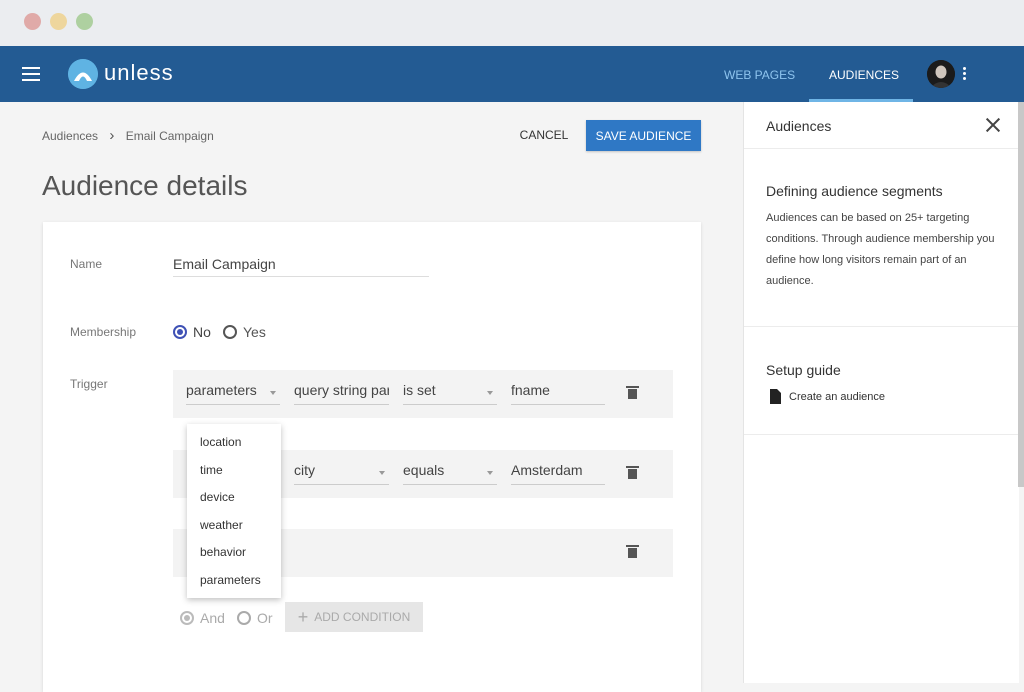  What do you see at coordinates (450, 473) in the screenshot?
I see `condition-operator-select: equals` at bounding box center [450, 473].